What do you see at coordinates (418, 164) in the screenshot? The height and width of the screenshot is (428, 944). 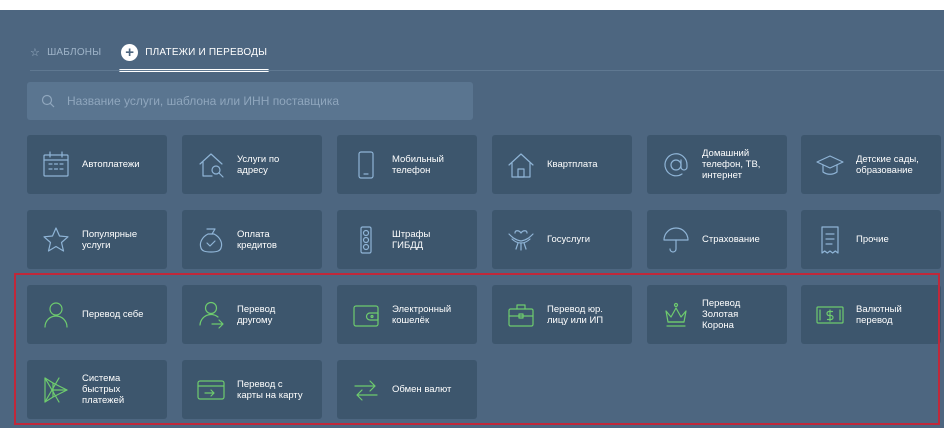 I see `categories-tile-label: Мобильный телефон` at bounding box center [418, 164].